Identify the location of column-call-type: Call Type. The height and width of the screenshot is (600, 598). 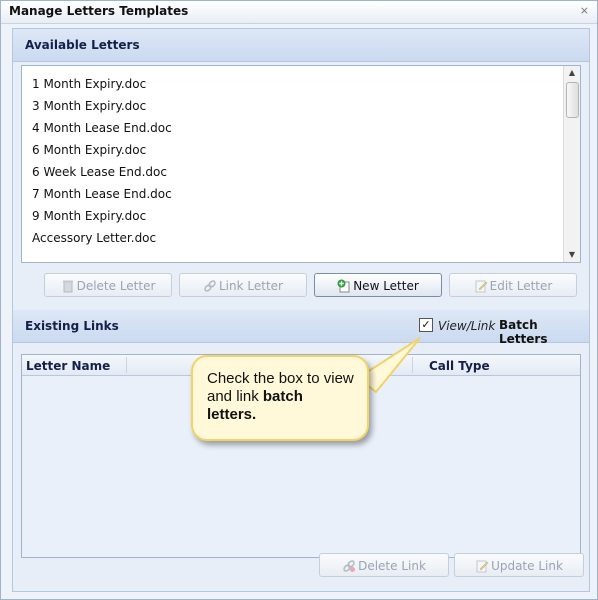
(459, 366).